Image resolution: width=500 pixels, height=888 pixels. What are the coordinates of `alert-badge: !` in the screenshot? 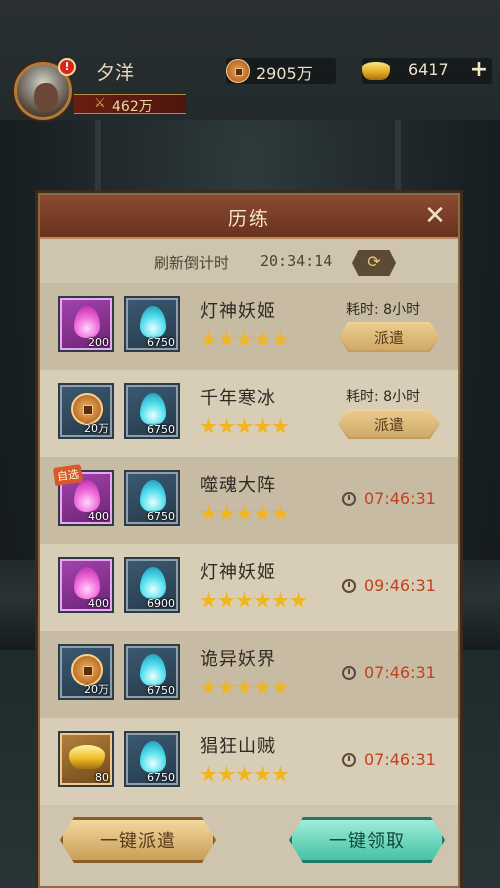 It's located at (67, 67).